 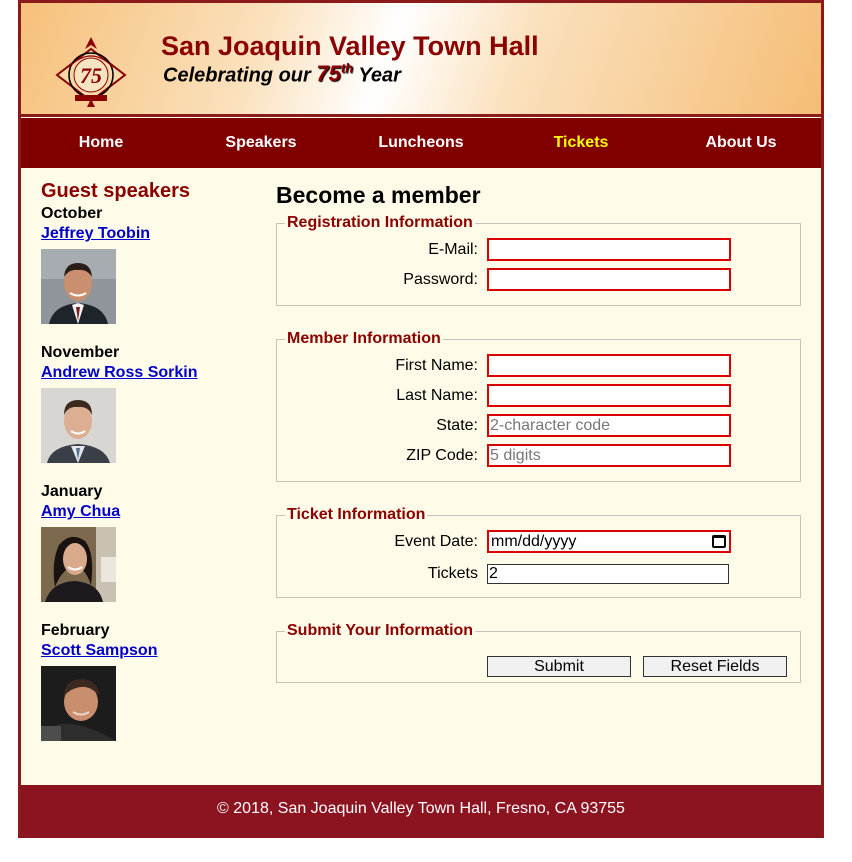 What do you see at coordinates (72, 491) in the screenshot?
I see `speaker-month: January` at bounding box center [72, 491].